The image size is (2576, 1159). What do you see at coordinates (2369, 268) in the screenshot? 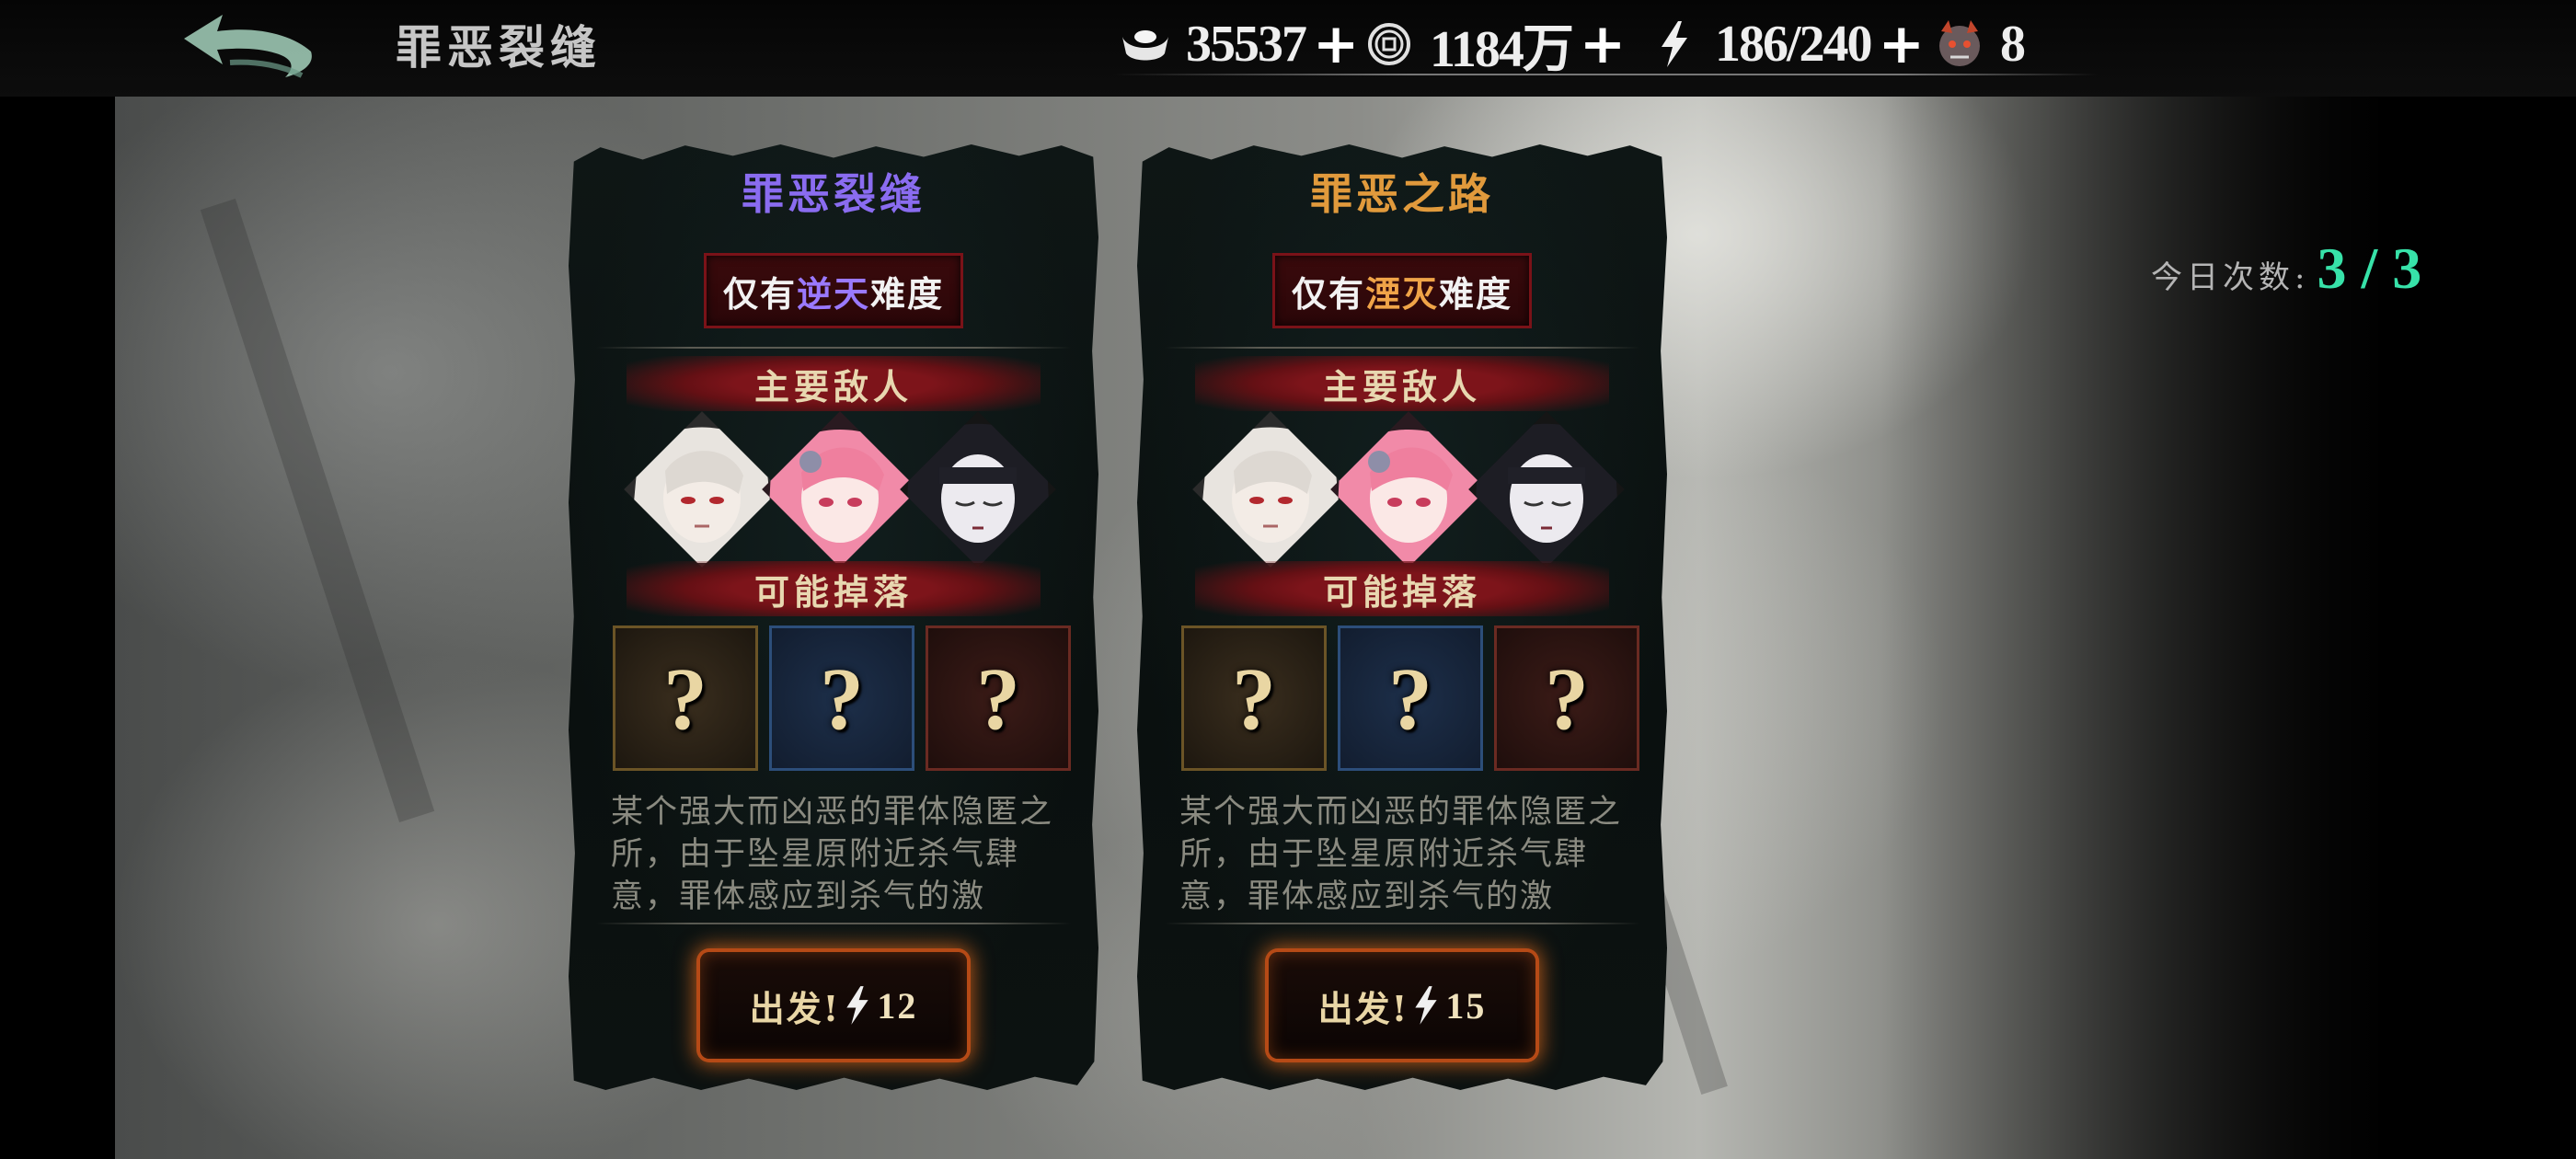
I see `daily-attempts-value: 3 / 3` at bounding box center [2369, 268].